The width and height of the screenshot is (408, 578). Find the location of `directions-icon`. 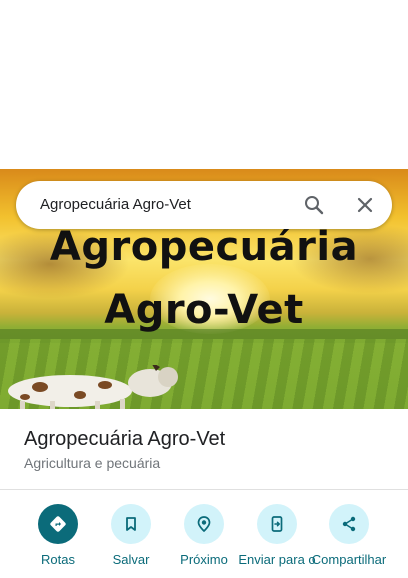

directions-icon is located at coordinates (58, 524).